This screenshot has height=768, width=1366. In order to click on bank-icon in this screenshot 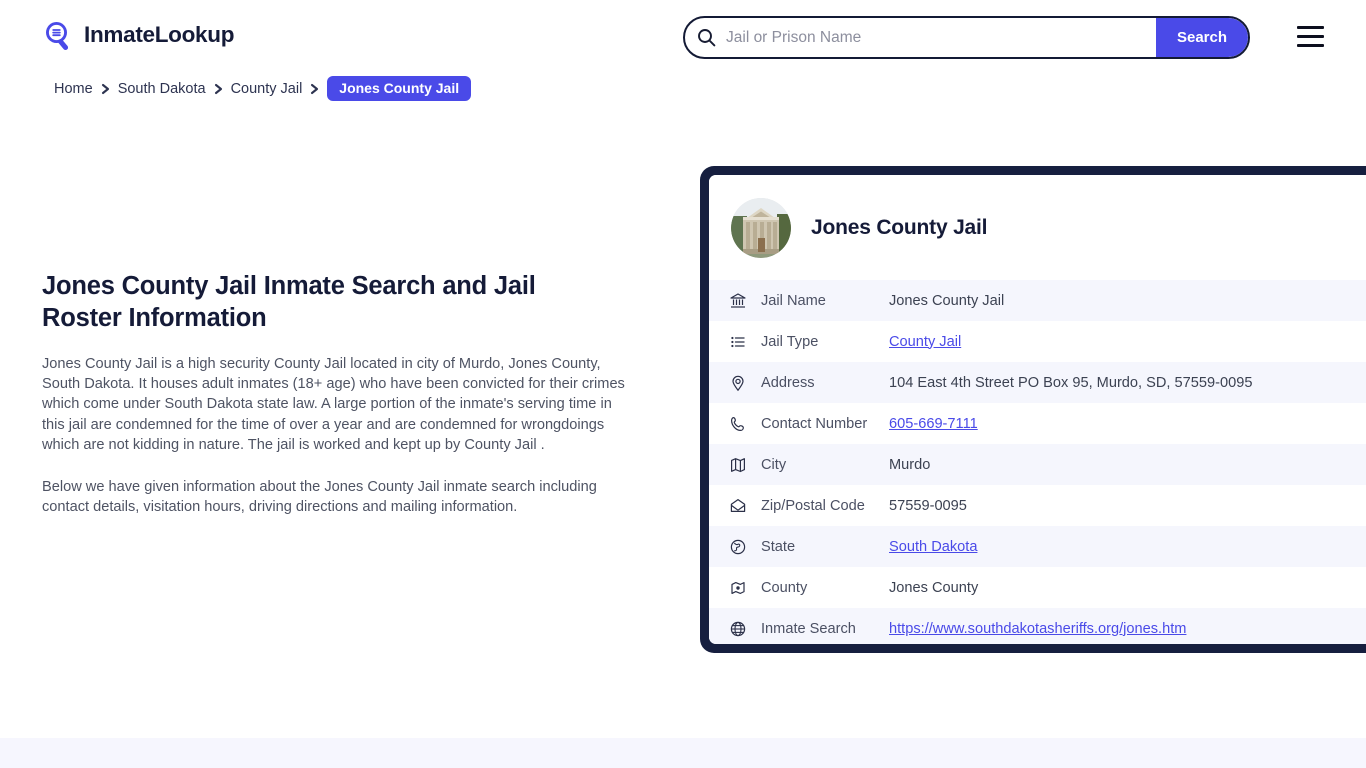, I will do `click(738, 301)`.